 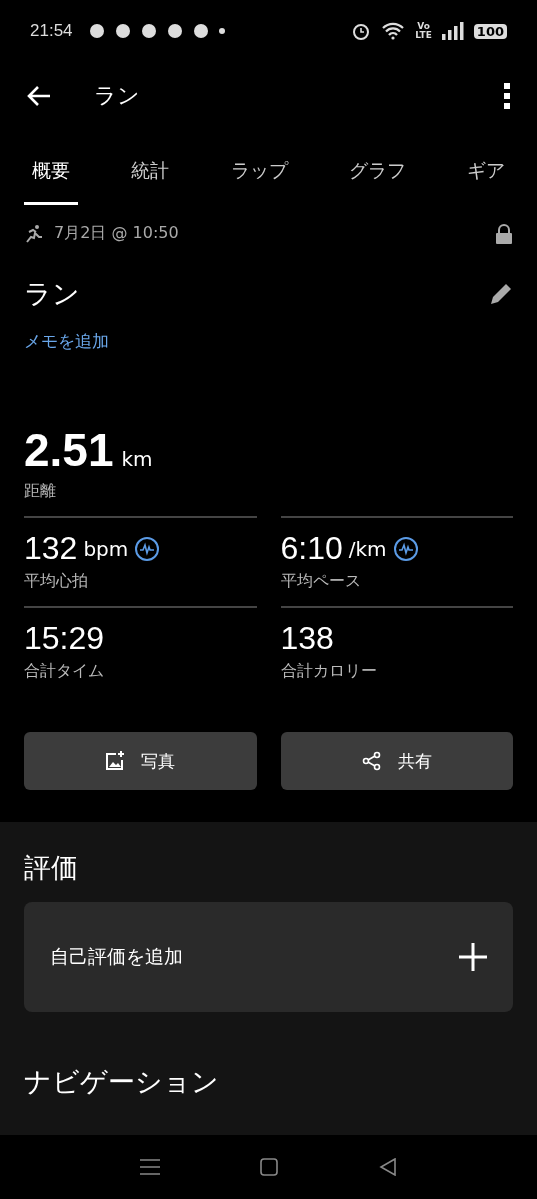 What do you see at coordinates (51, 548) in the screenshot?
I see `stat-value: 132` at bounding box center [51, 548].